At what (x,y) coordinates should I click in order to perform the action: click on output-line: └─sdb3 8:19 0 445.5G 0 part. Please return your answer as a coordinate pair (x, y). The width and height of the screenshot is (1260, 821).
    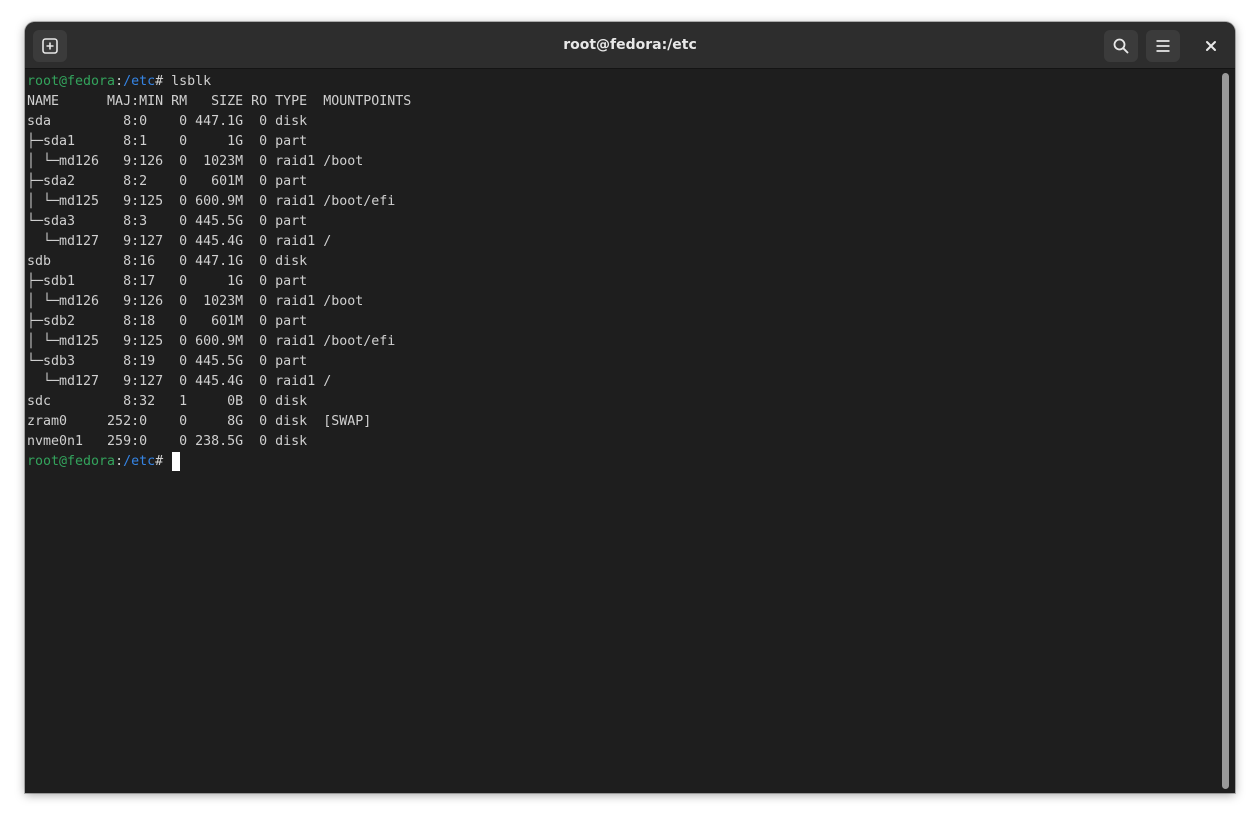
    Looking at the image, I should click on (167, 361).